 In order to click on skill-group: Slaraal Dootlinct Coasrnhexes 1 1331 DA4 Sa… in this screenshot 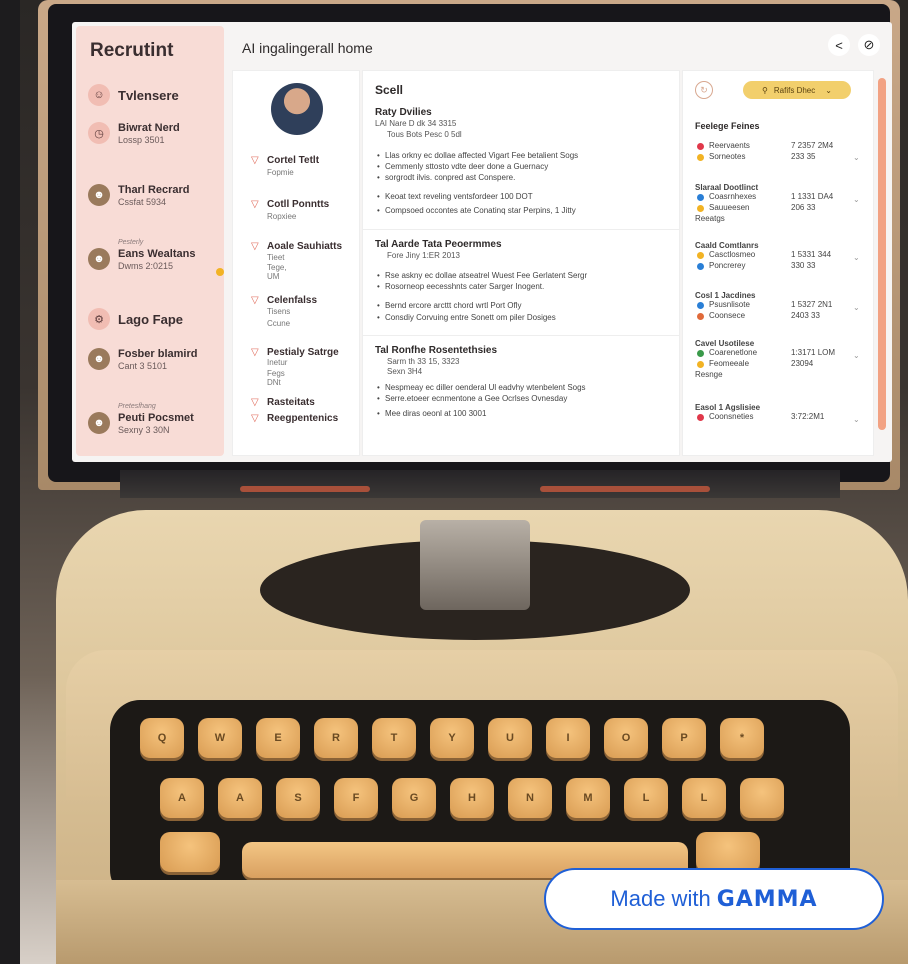, I will do `click(780, 203)`.